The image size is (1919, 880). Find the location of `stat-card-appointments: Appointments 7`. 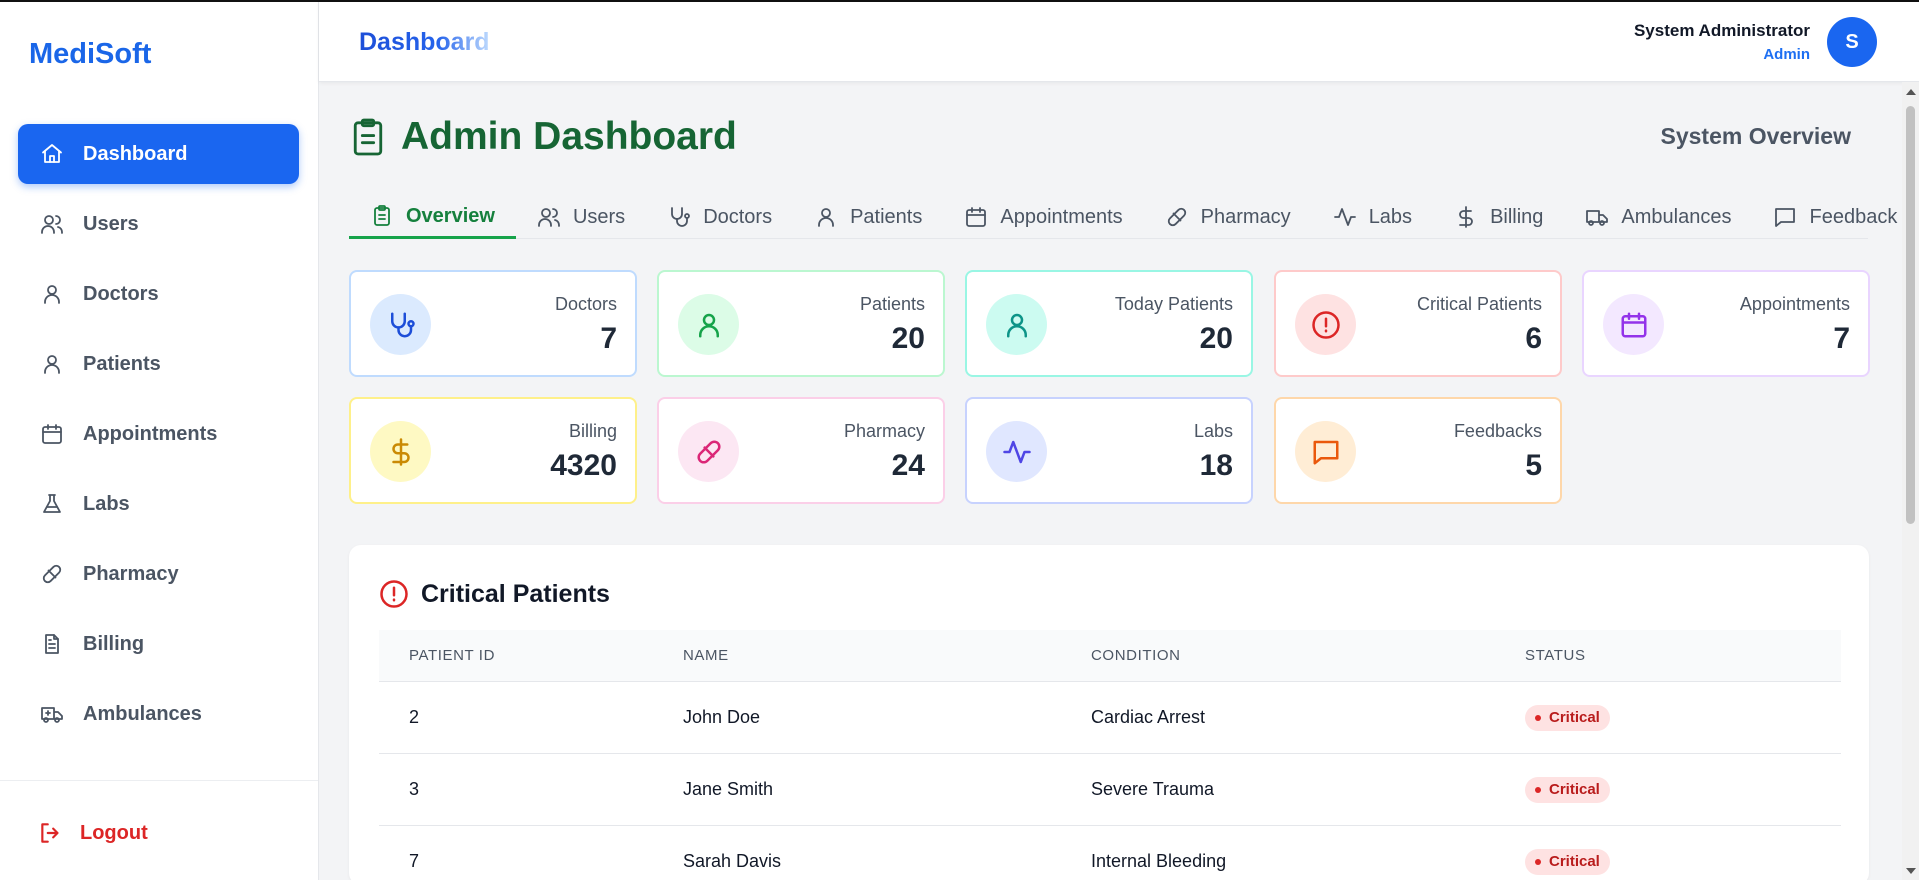

stat-card-appointments: Appointments 7 is located at coordinates (1726, 323).